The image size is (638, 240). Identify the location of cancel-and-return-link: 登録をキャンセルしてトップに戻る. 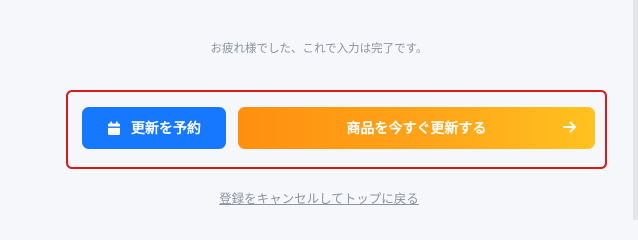
(319, 197).